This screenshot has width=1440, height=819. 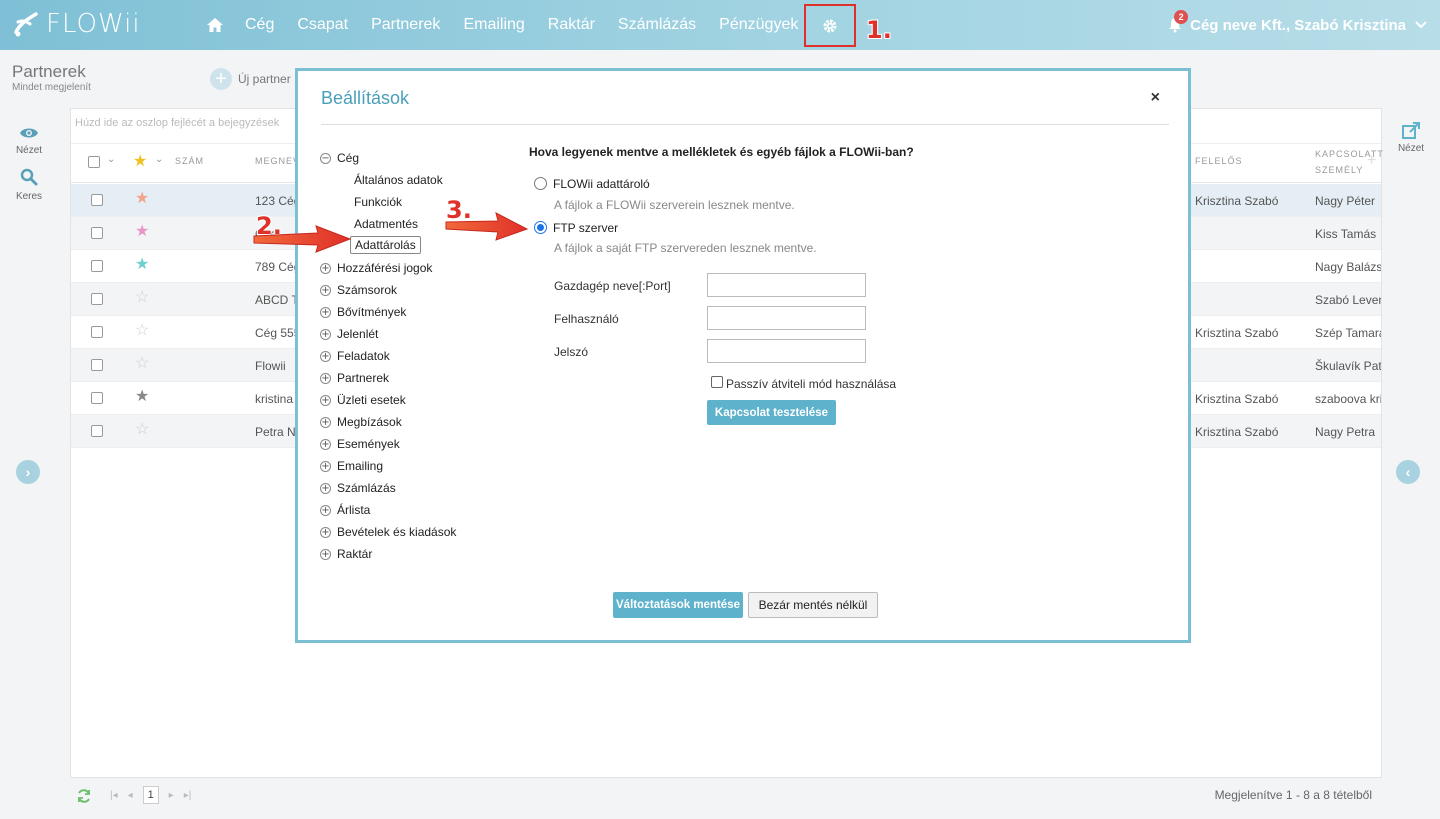 I want to click on tree-node: + Árlista, so click(x=345, y=510).